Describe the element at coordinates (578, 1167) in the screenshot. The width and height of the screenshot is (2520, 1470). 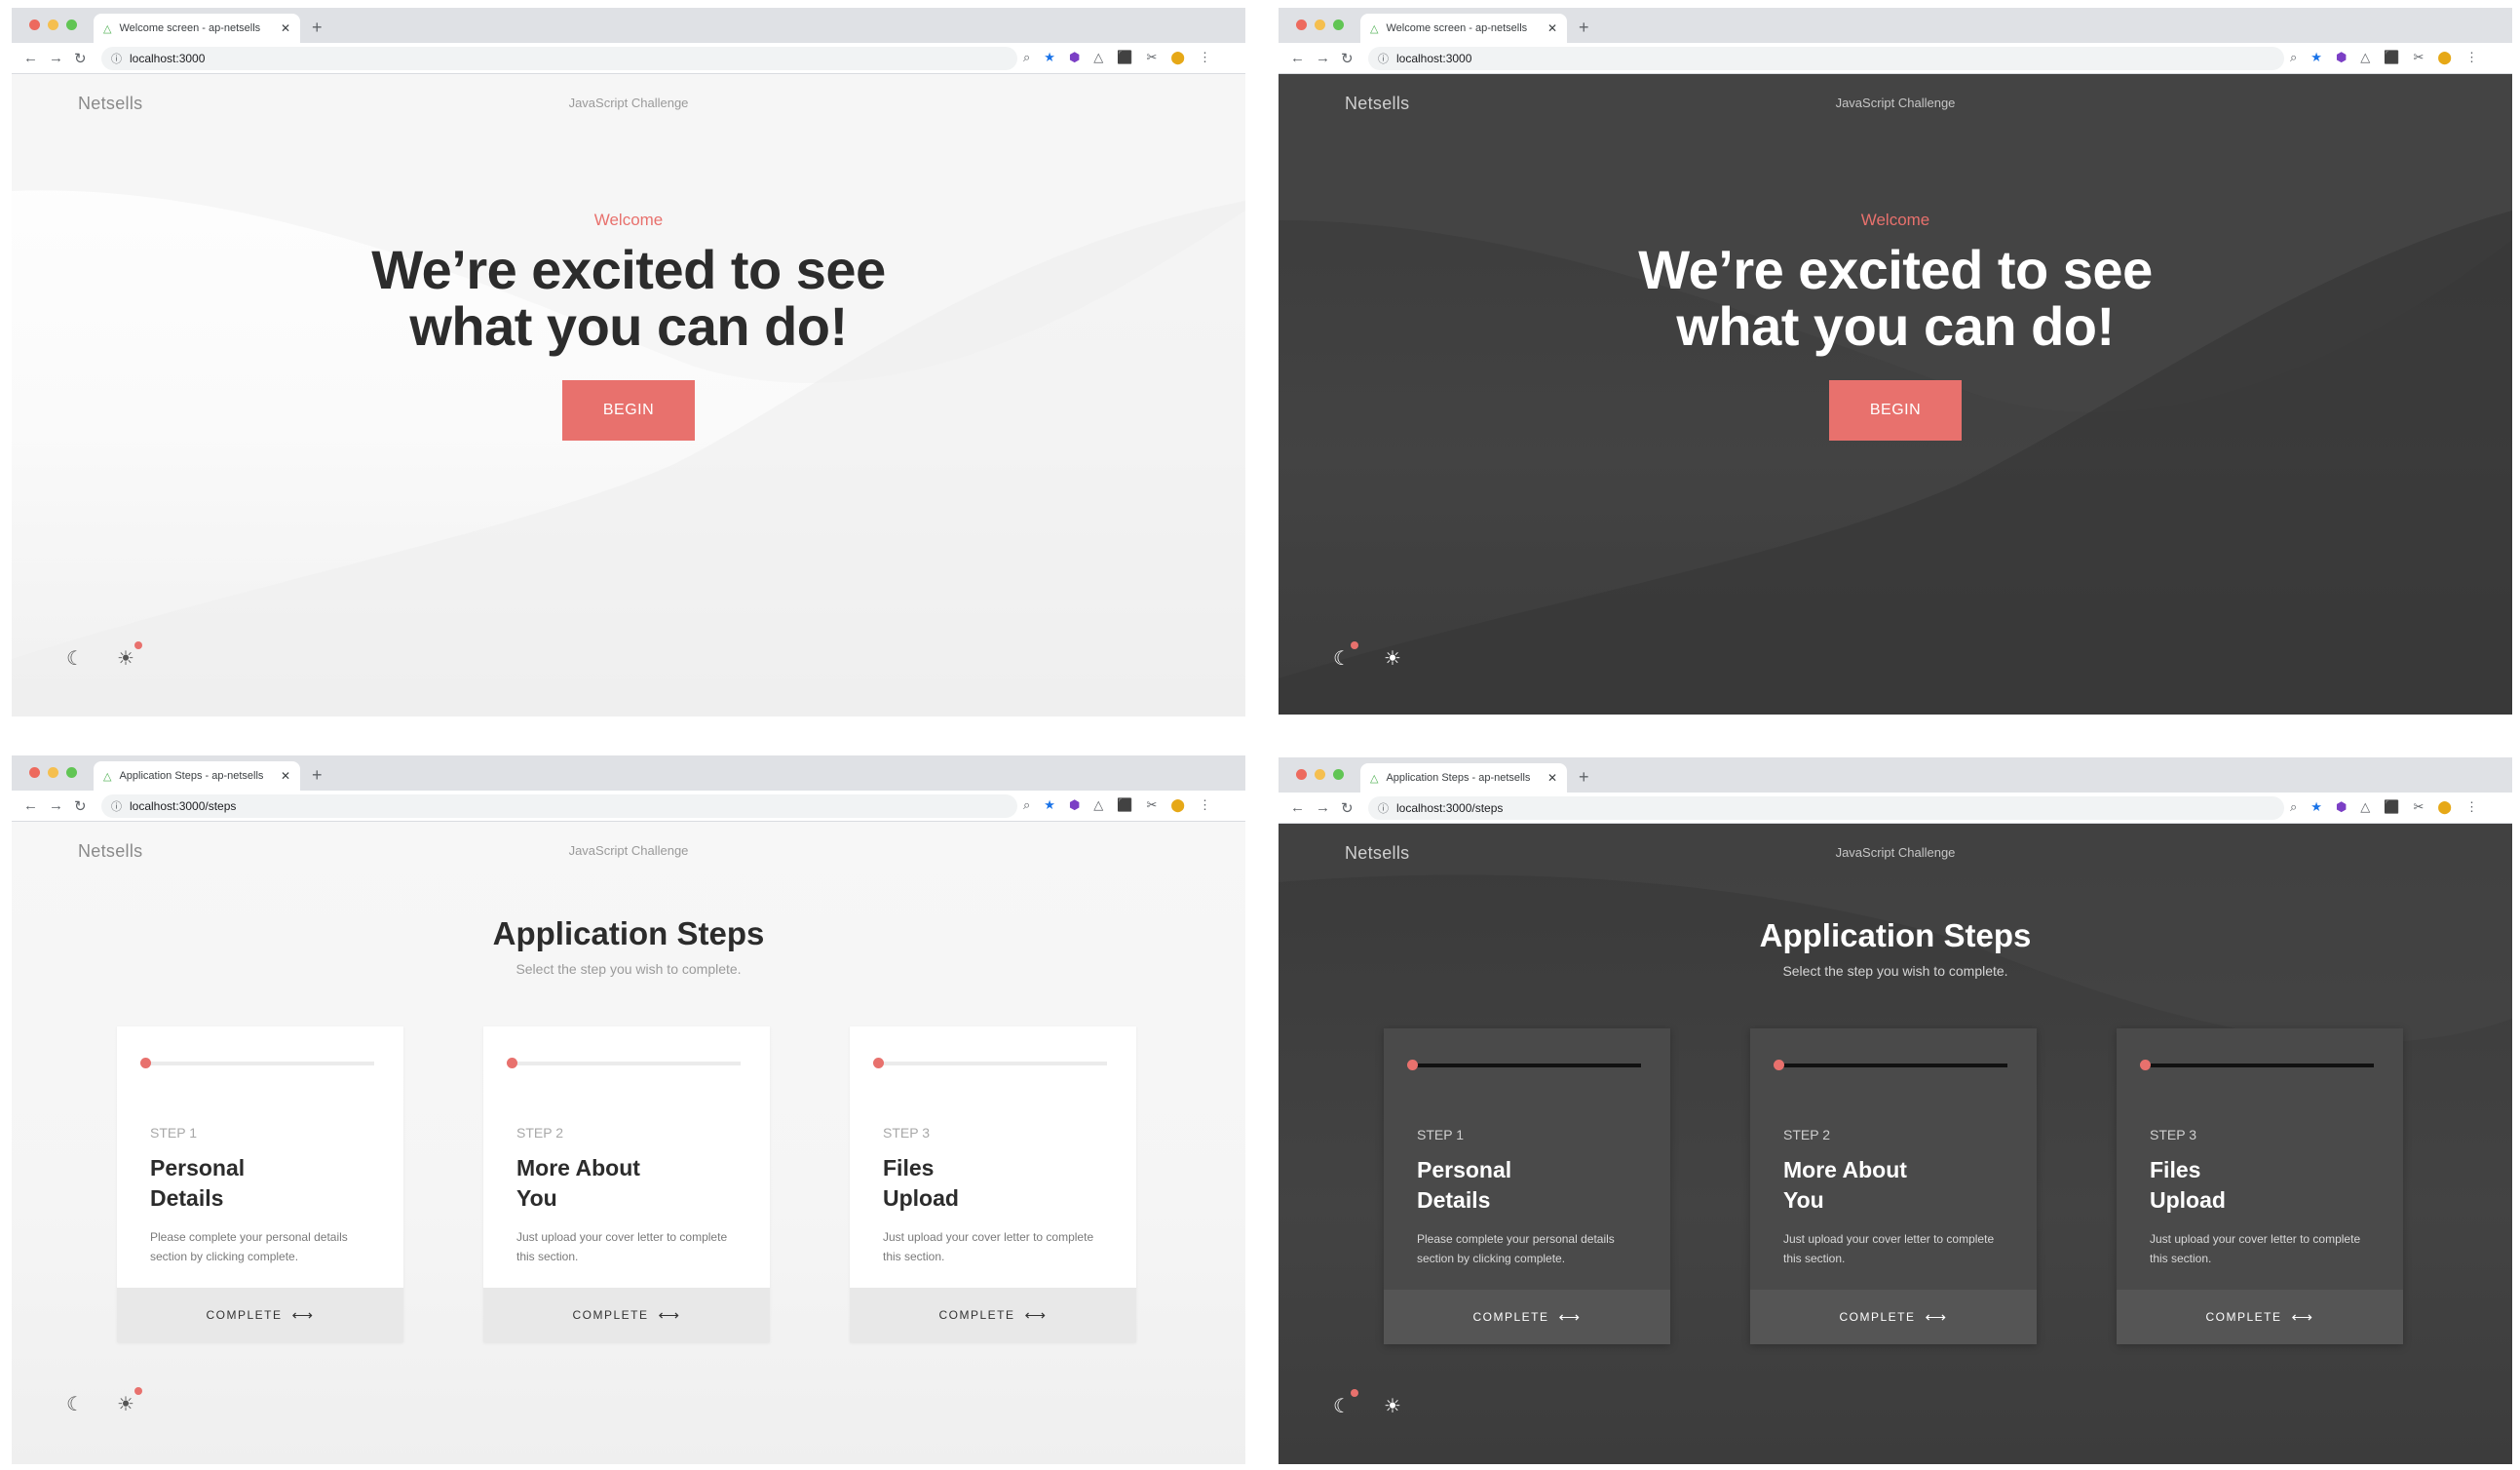
I see `step-title-line: More About` at that location.